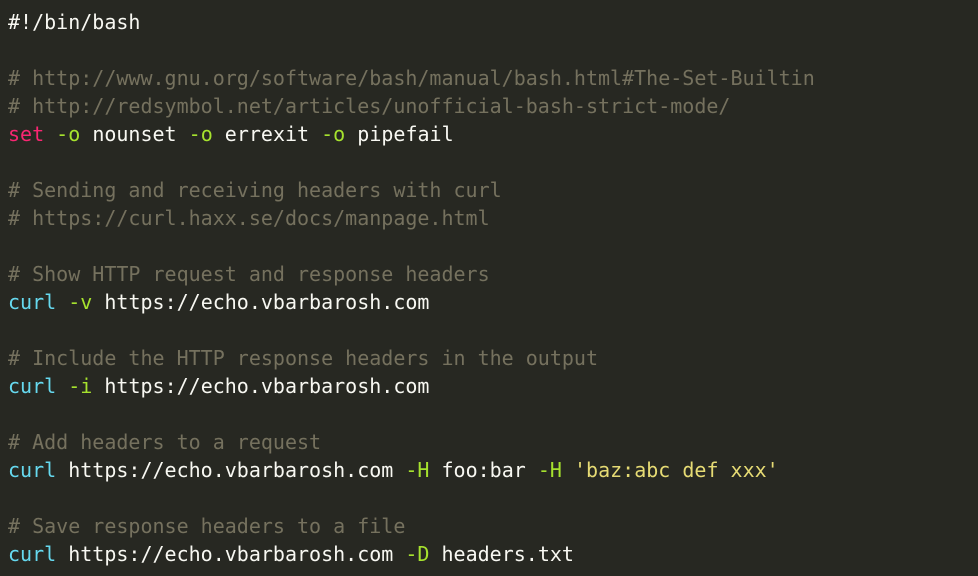 The height and width of the screenshot is (576, 978). Describe the element at coordinates (80, 302) in the screenshot. I see `option-flag: -v` at that location.